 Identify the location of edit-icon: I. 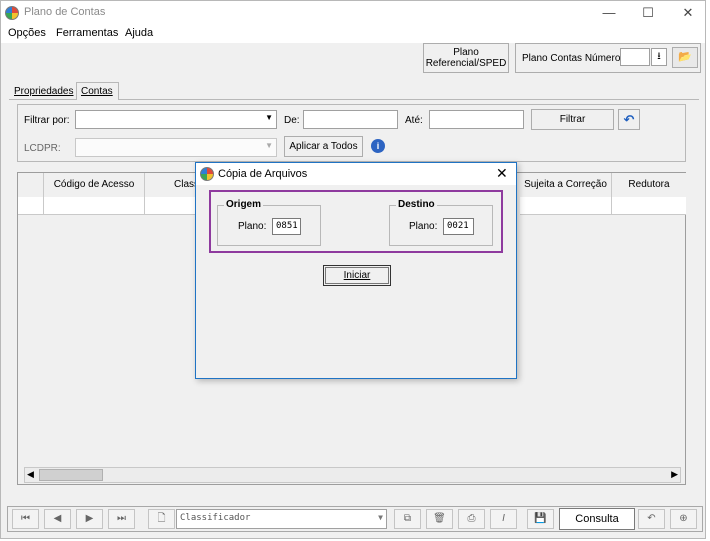
(503, 519).